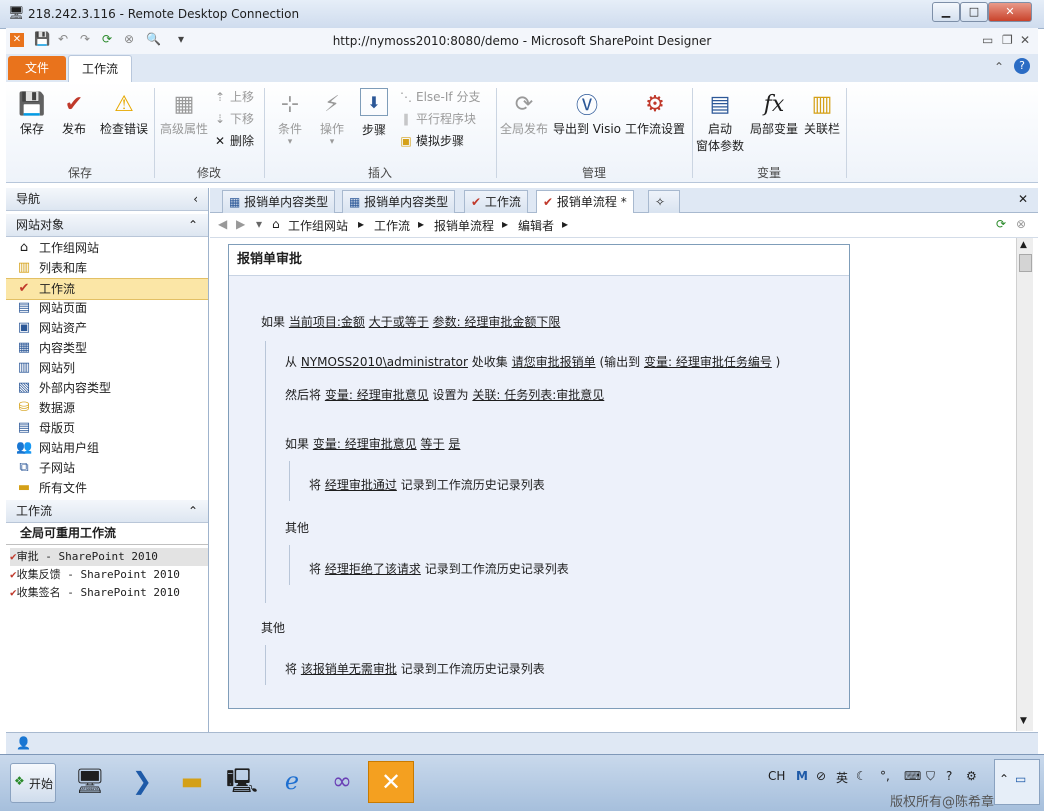  I want to click on start-button: ❖ 开始, so click(33, 783).